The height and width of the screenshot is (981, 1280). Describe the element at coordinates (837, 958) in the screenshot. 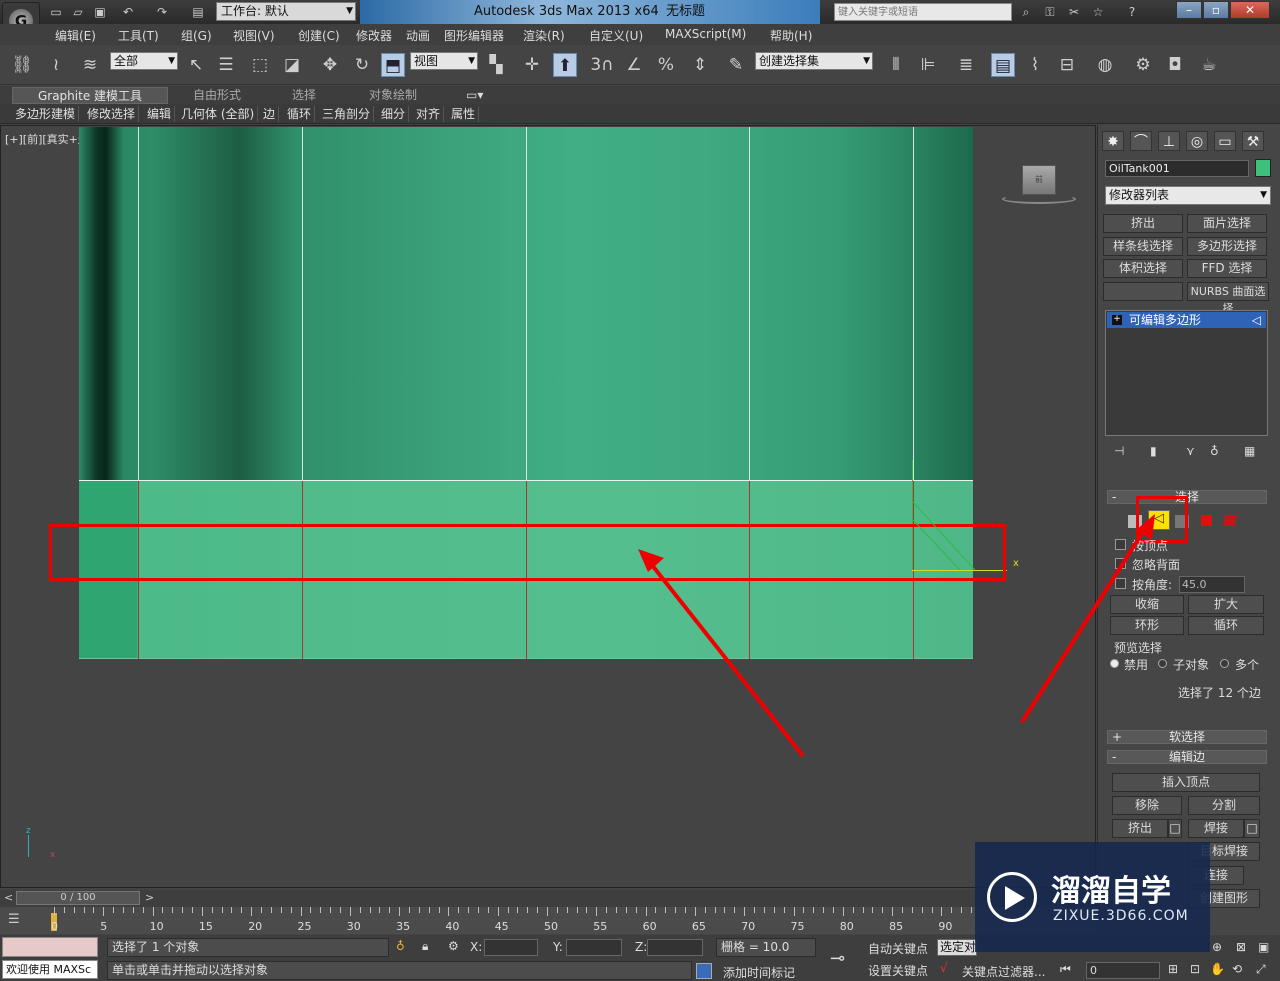

I see `set-key-icon: ⊸` at that location.